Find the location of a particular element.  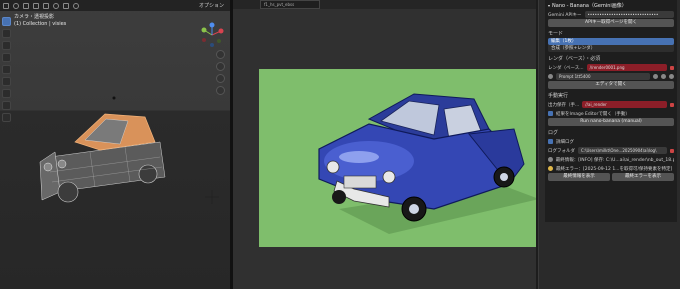

api-key-label: Gemini APIキー is located at coordinates (565, 15).